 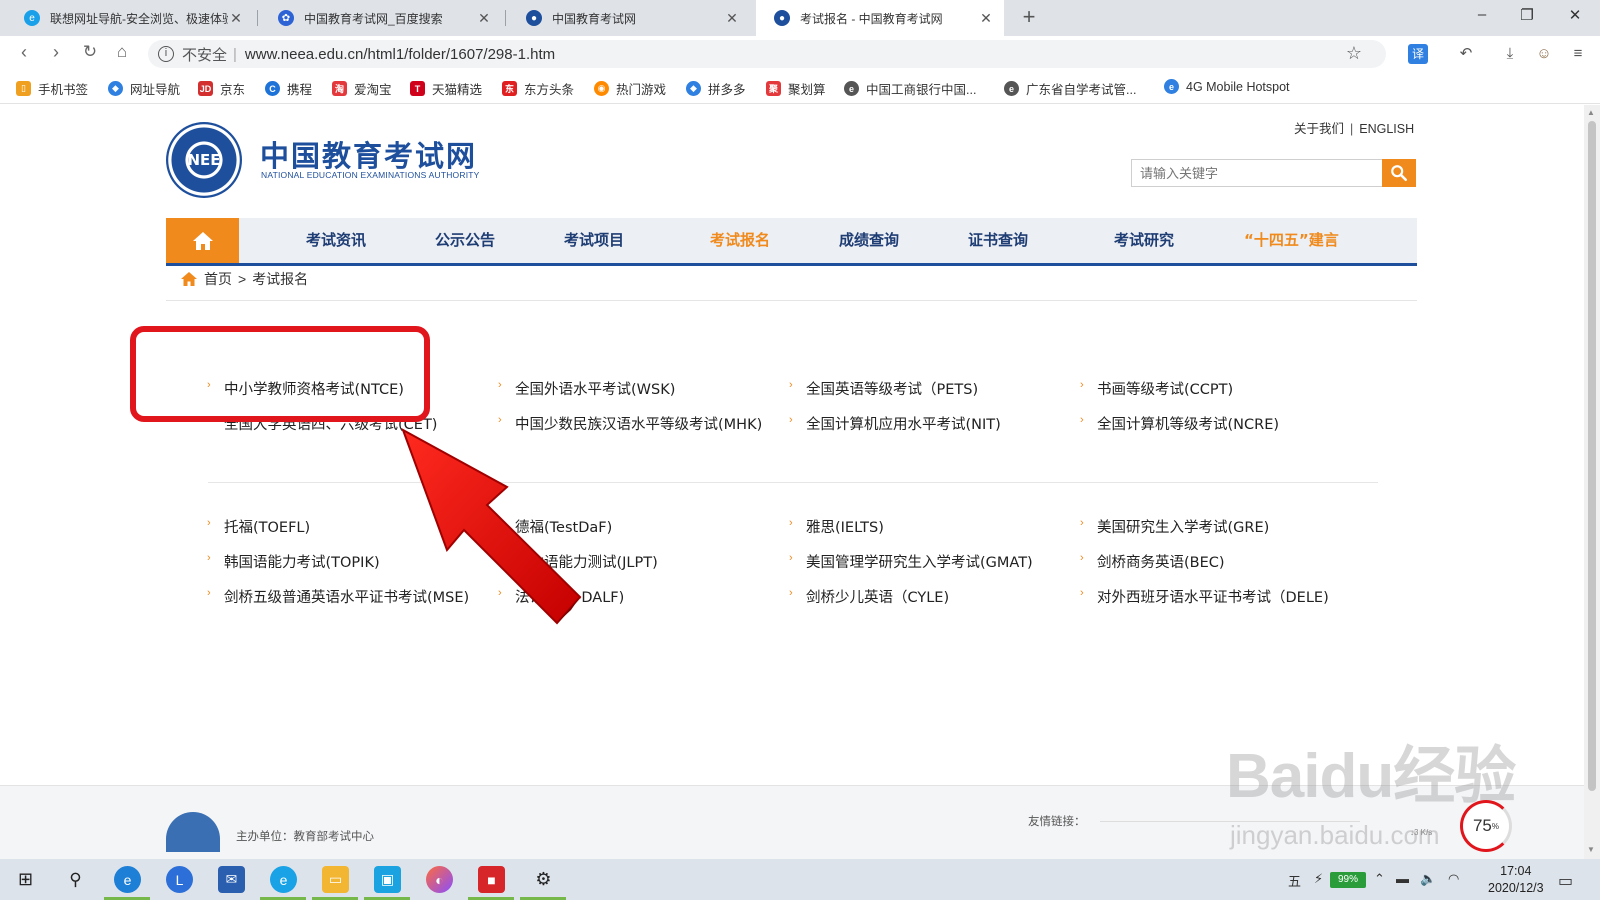 I want to click on top-links: 关于我们 | ENGLISH, so click(x=1354, y=127).